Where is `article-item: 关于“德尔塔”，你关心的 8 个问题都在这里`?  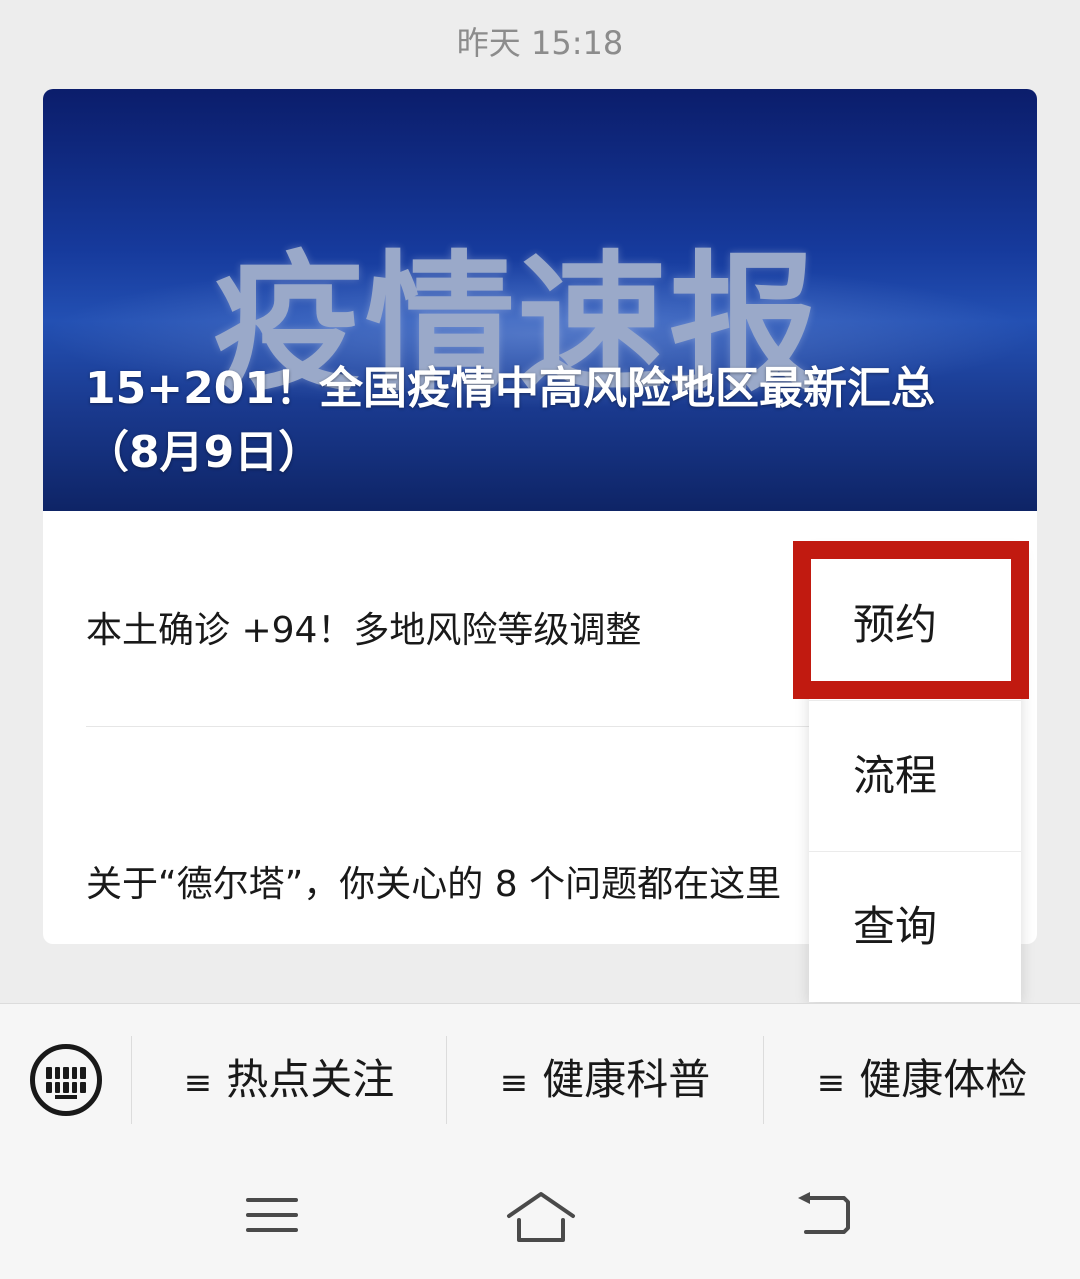 article-item: 关于“德尔塔”，你关心的 8 个问题都在这里 is located at coordinates (446, 885).